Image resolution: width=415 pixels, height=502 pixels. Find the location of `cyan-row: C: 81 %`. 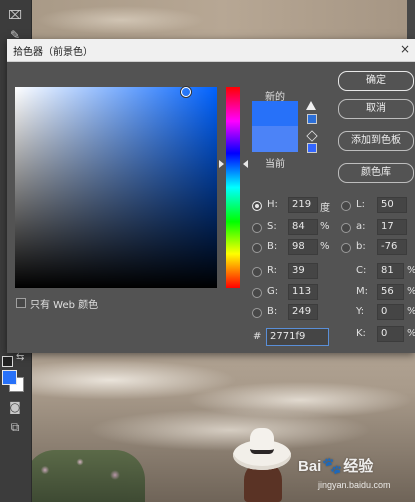

cyan-row: C: 81 % is located at coordinates (385, 271).